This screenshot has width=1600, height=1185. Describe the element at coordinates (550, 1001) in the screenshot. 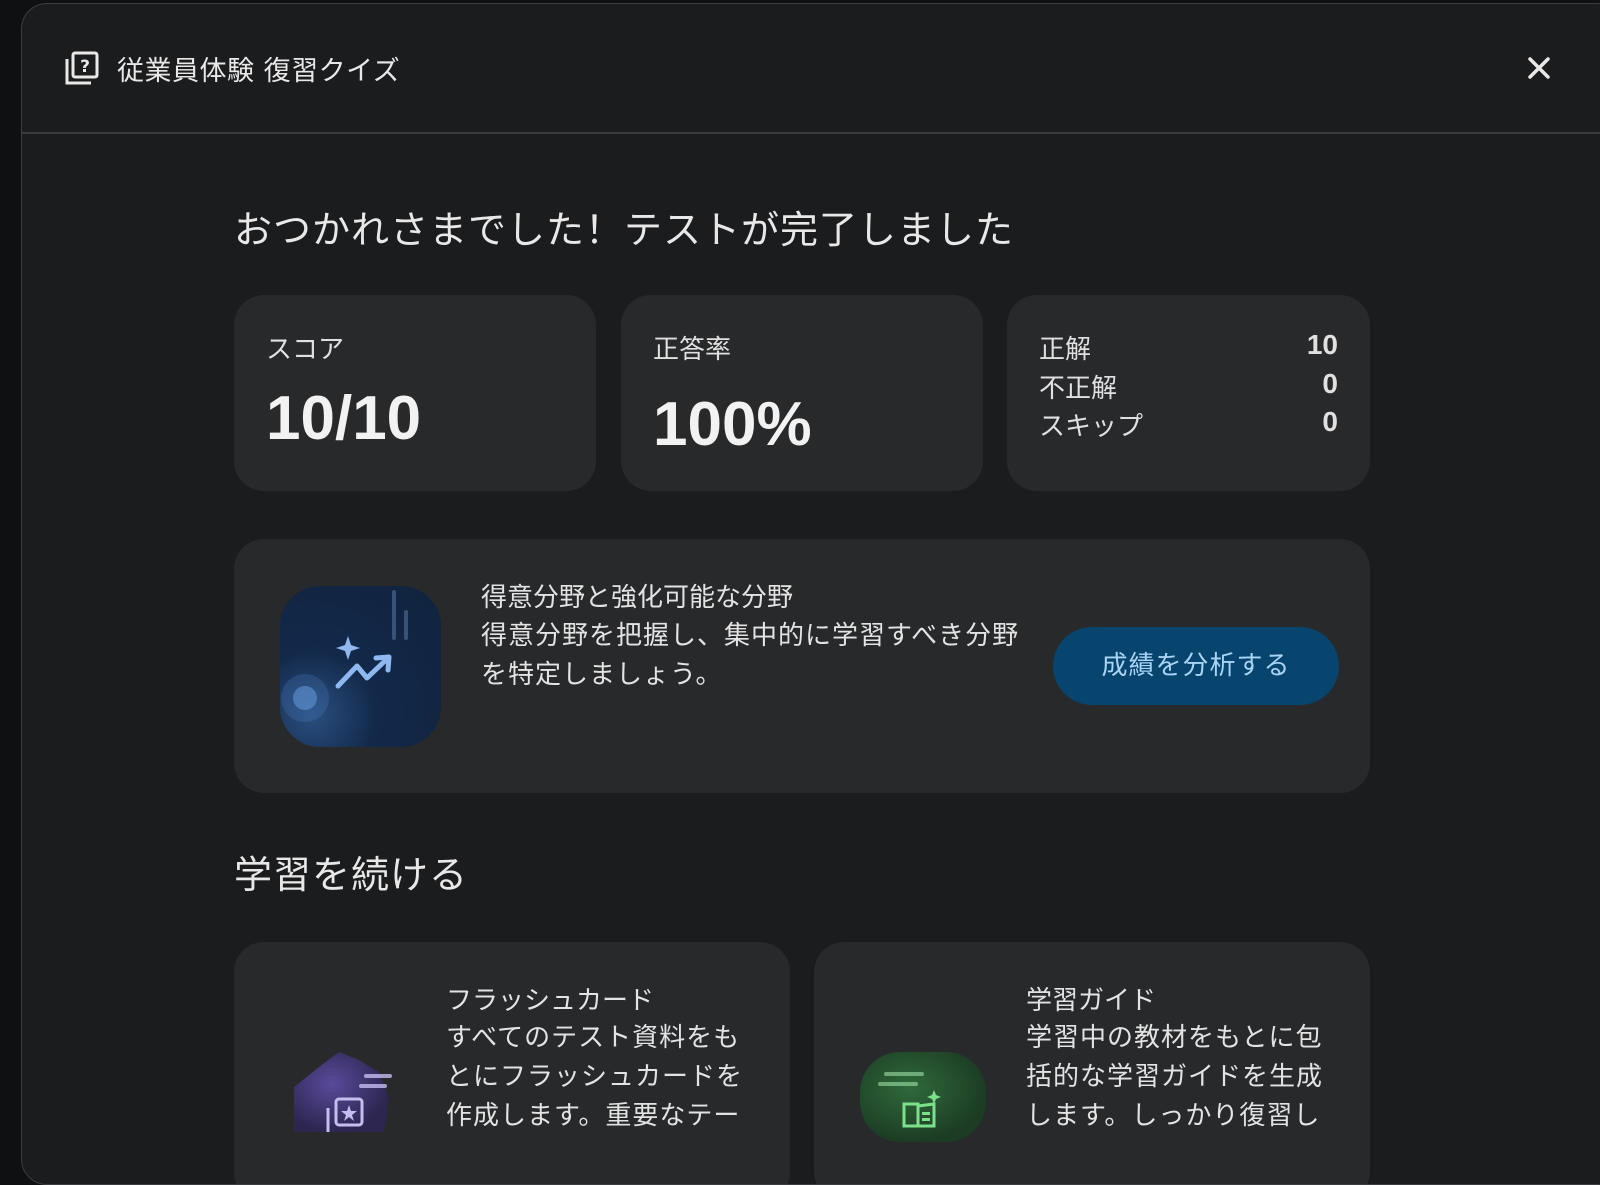

I see `flashcard-title: フラッシュカード` at that location.